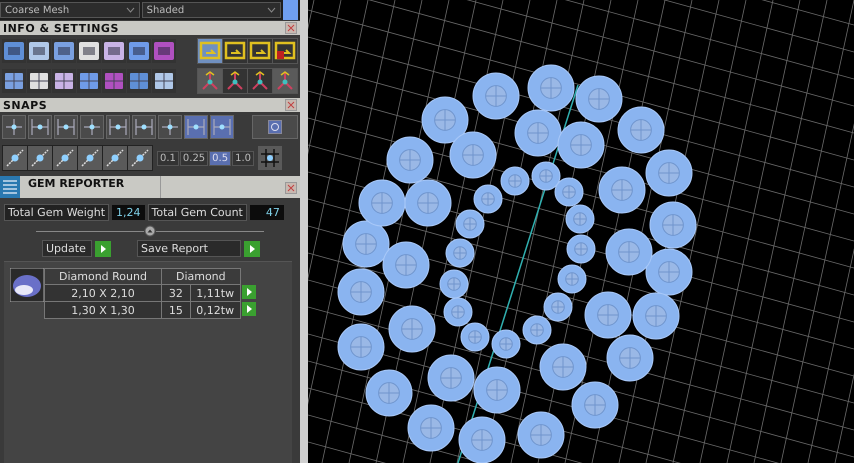 The image size is (854, 463). I want to click on total-weight-value: 1,24, so click(128, 212).